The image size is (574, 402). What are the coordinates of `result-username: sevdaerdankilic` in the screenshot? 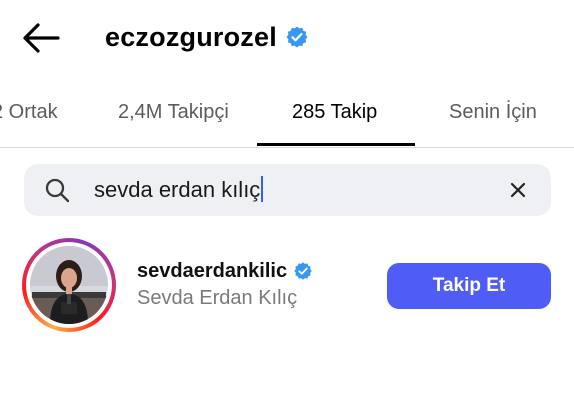 It's located at (225, 271).